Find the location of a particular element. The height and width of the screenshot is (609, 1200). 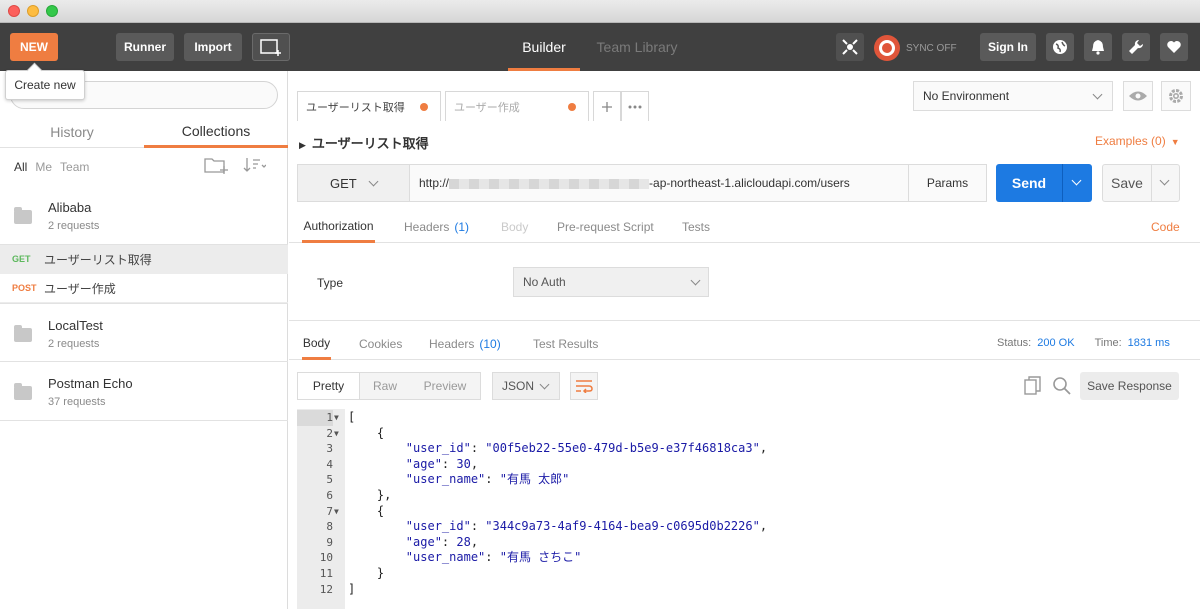

wrap-lines-button is located at coordinates (584, 386).